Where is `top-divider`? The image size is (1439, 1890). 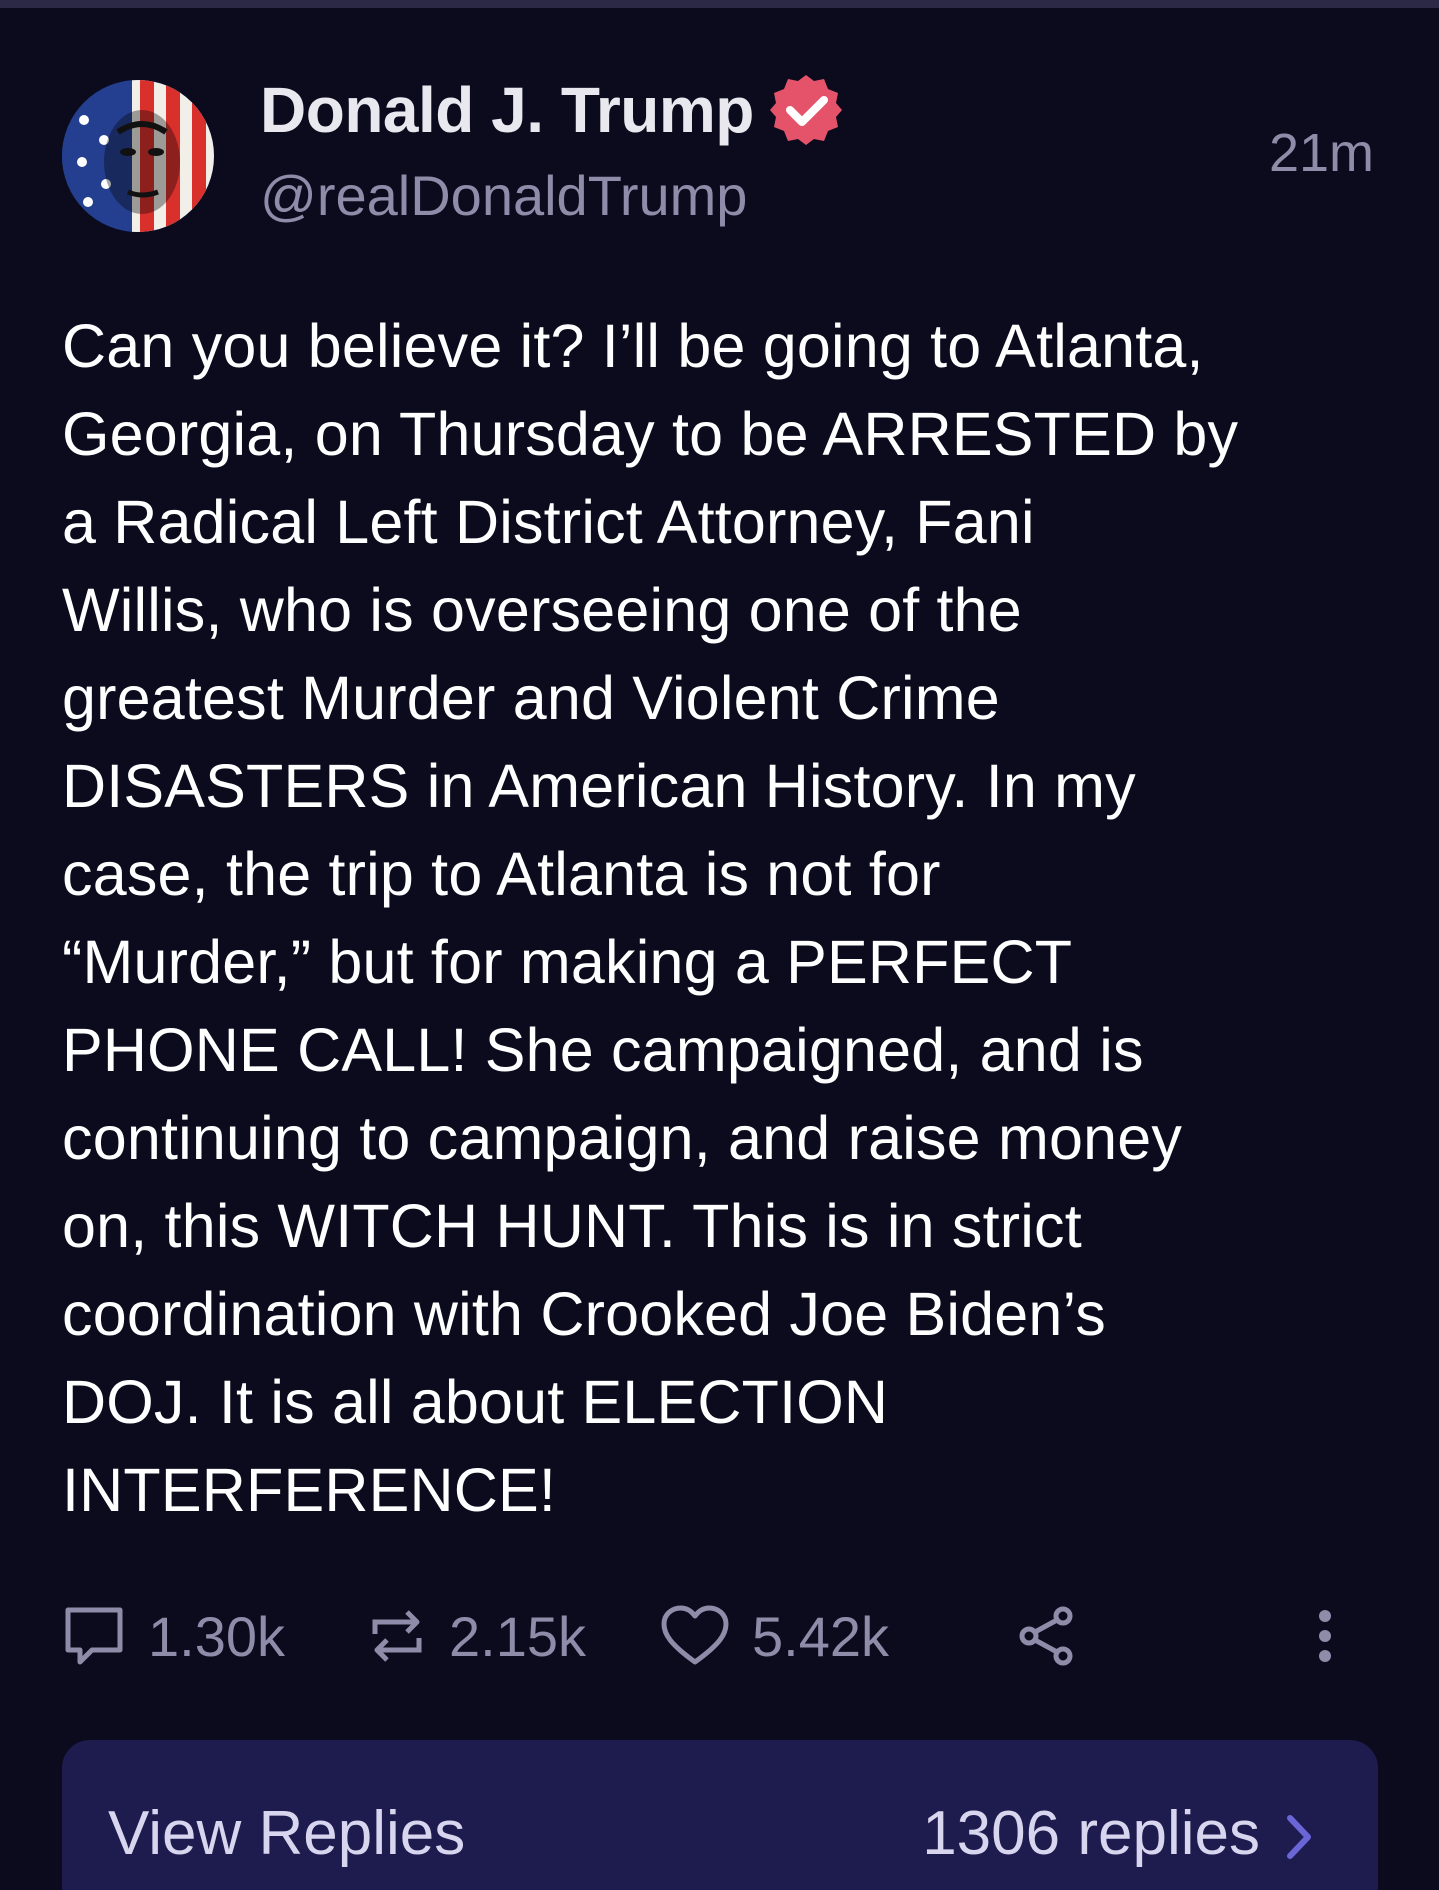 top-divider is located at coordinates (719, 4).